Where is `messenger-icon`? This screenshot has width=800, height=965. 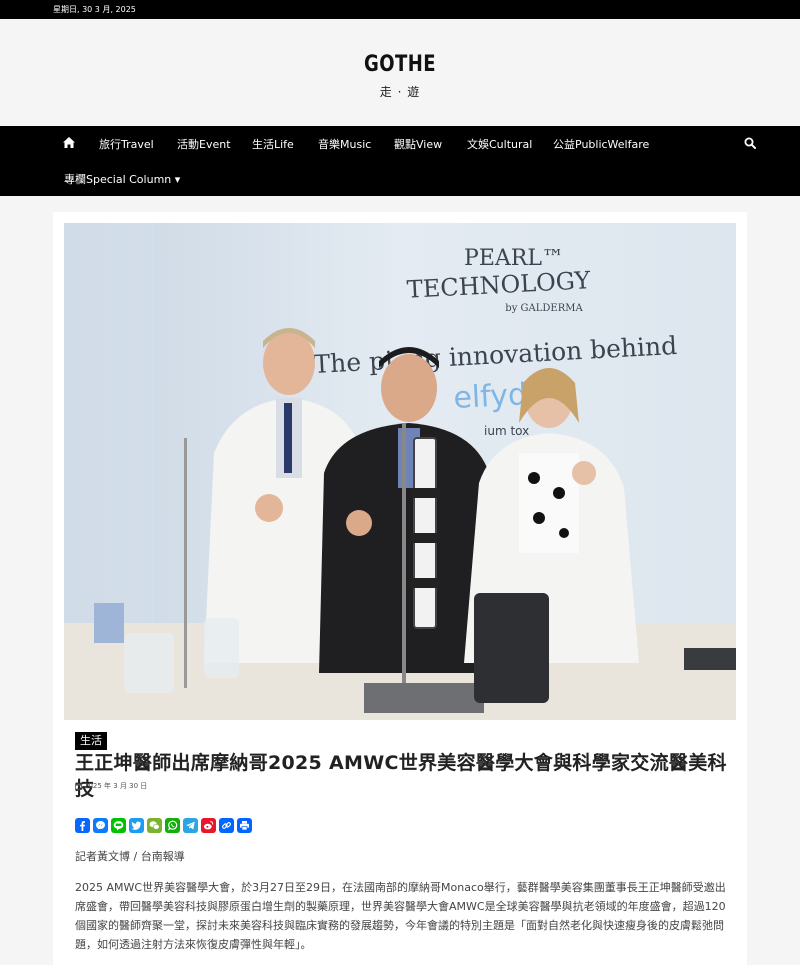
messenger-icon is located at coordinates (100, 825).